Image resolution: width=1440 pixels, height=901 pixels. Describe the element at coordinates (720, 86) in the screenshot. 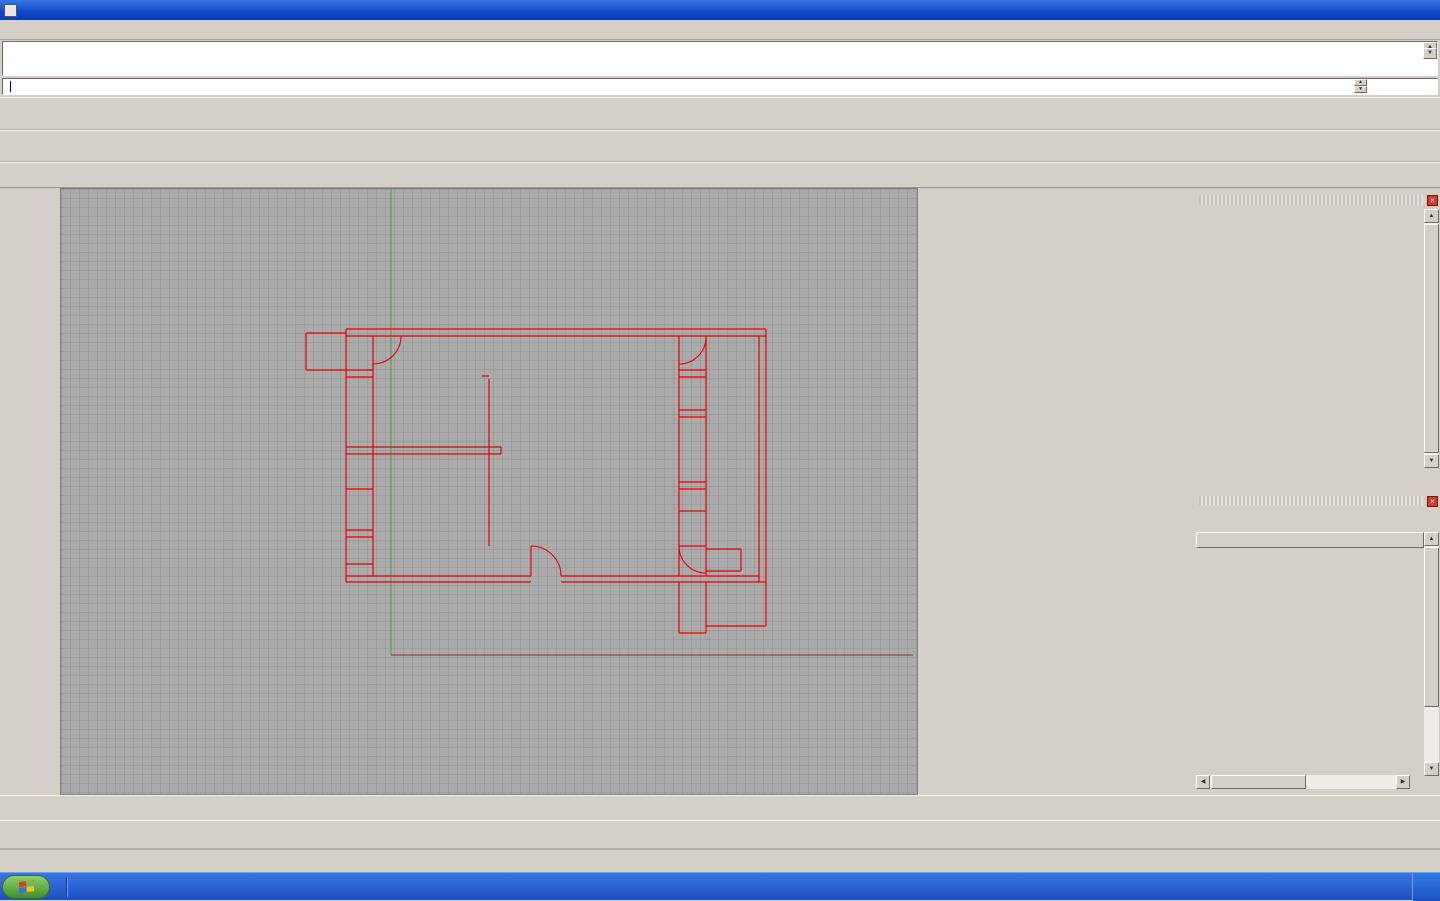

I see `command-input` at that location.